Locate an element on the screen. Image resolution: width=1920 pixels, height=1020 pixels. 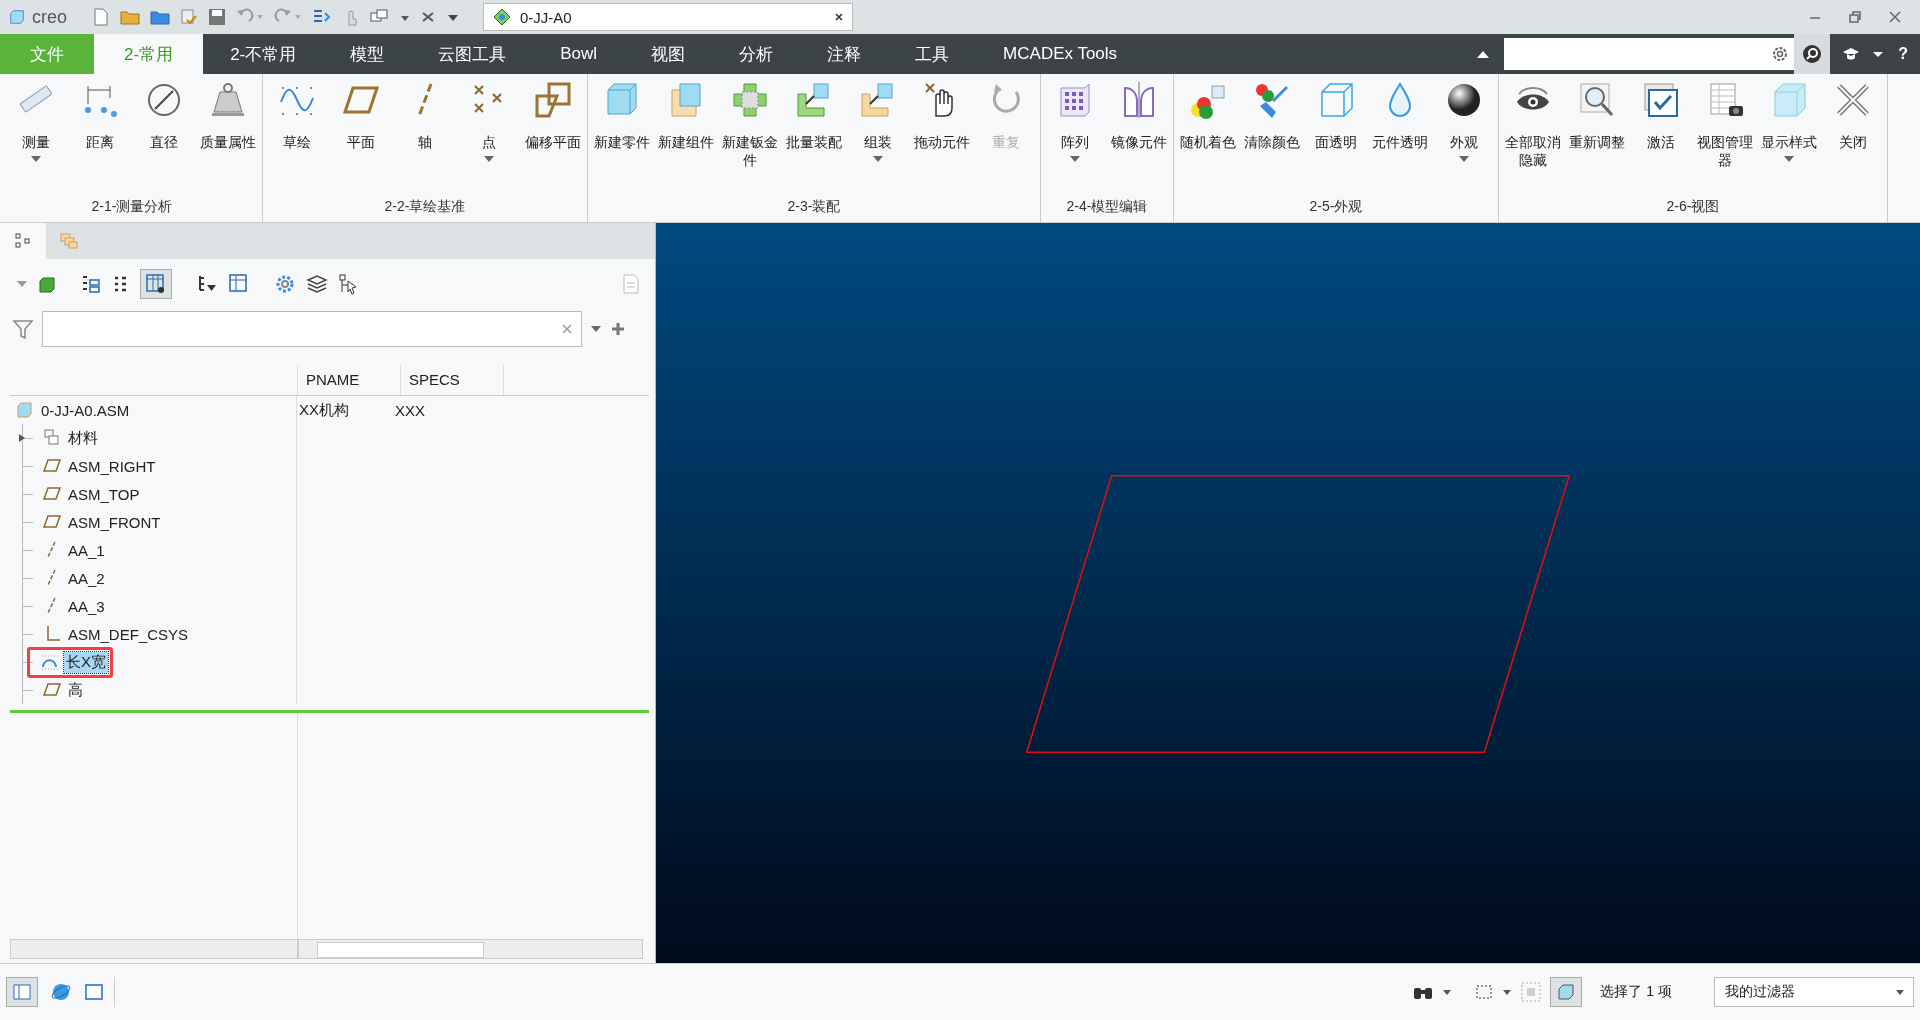
ribbon-command: 外观 is located at coordinates (1464, 134).